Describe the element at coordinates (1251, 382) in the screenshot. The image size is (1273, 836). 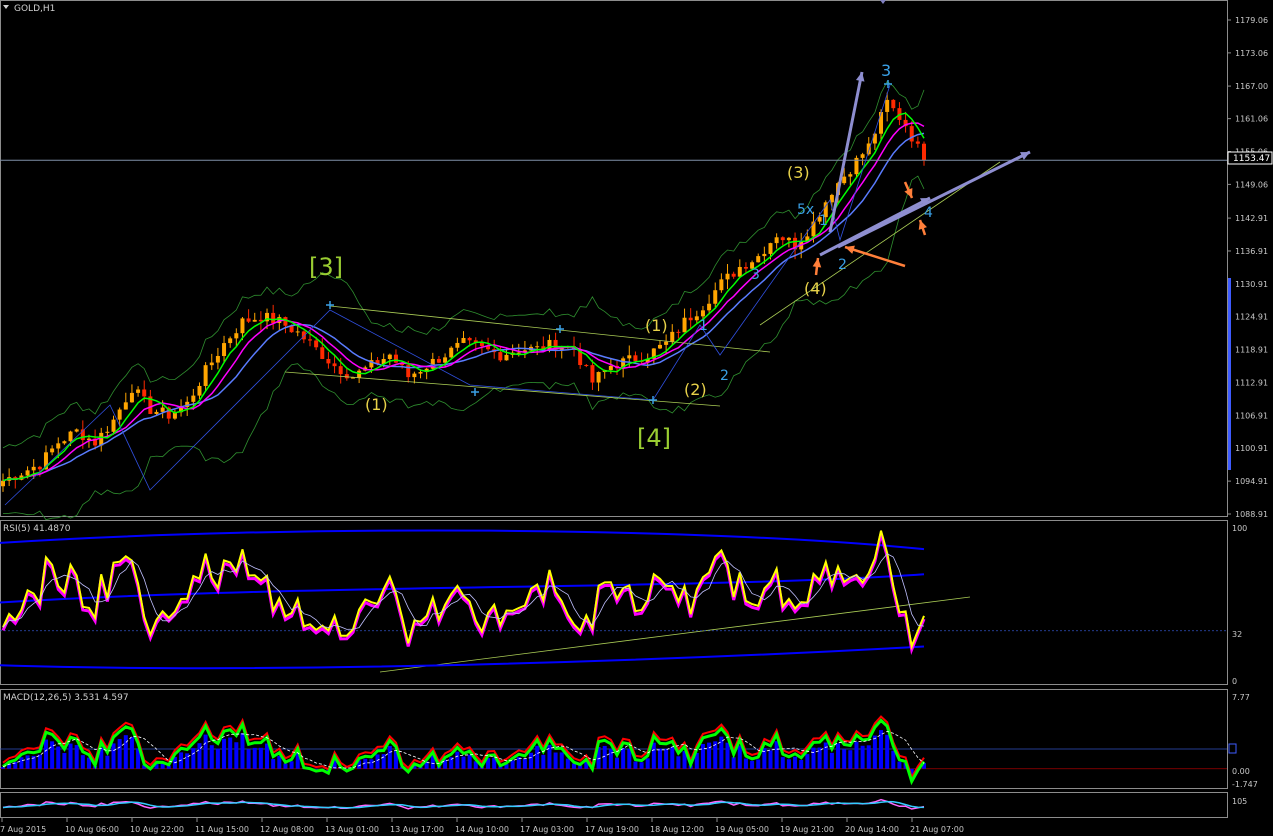
I see `price-tick-label: 1112.91` at that location.